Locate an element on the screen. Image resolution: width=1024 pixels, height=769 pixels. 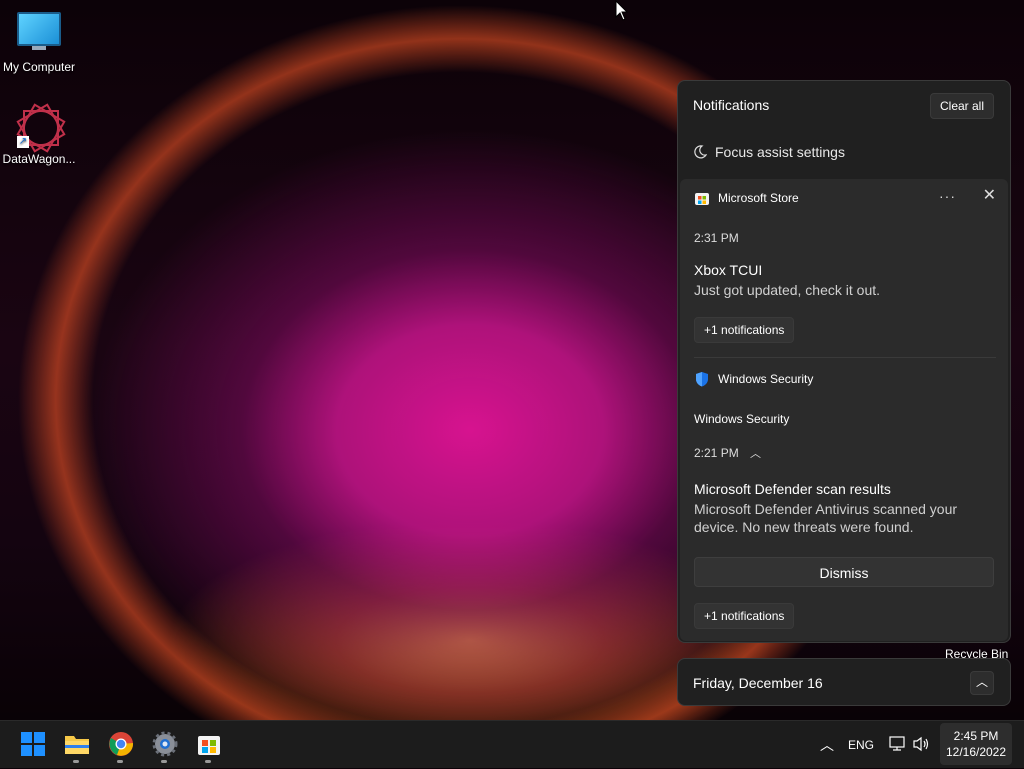
close-icon: ✕ is located at coordinates (989, 195).